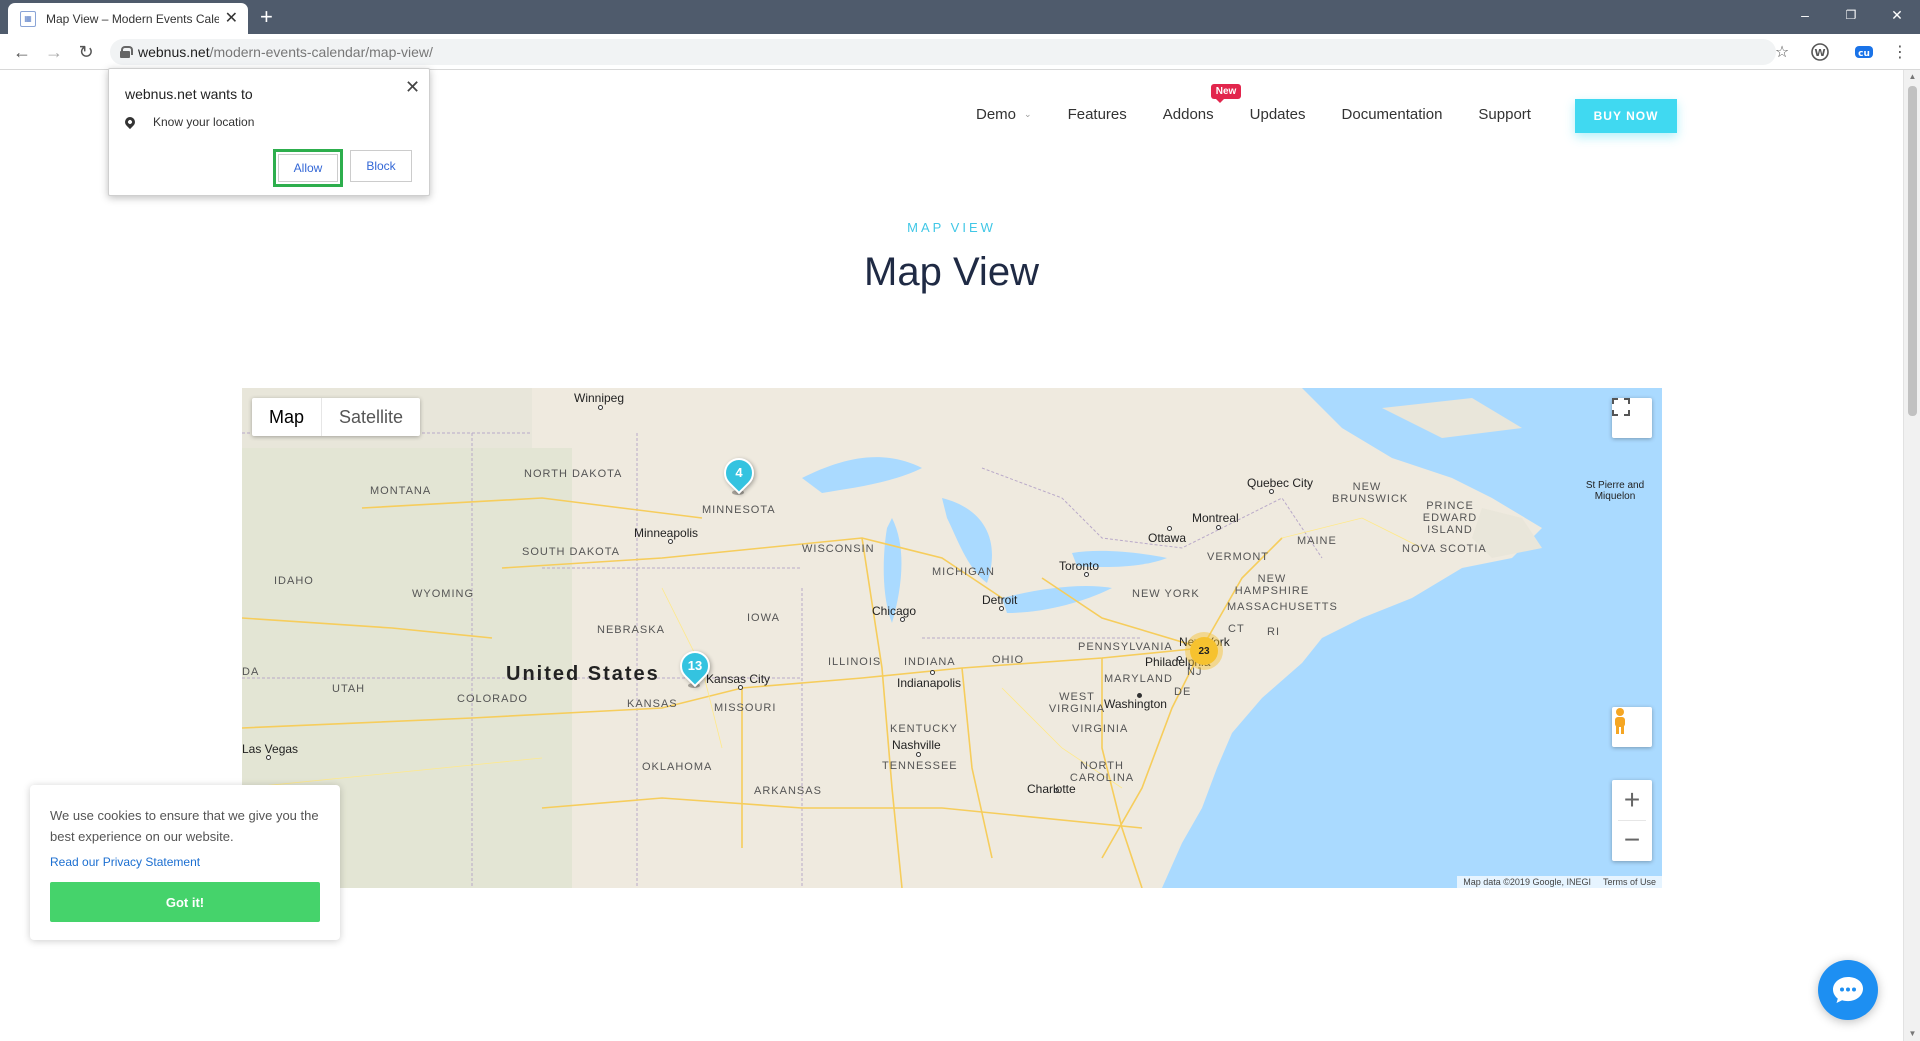  Describe the element at coordinates (1282, 607) in the screenshot. I see `state-label: MASSACHUSETTS` at that location.